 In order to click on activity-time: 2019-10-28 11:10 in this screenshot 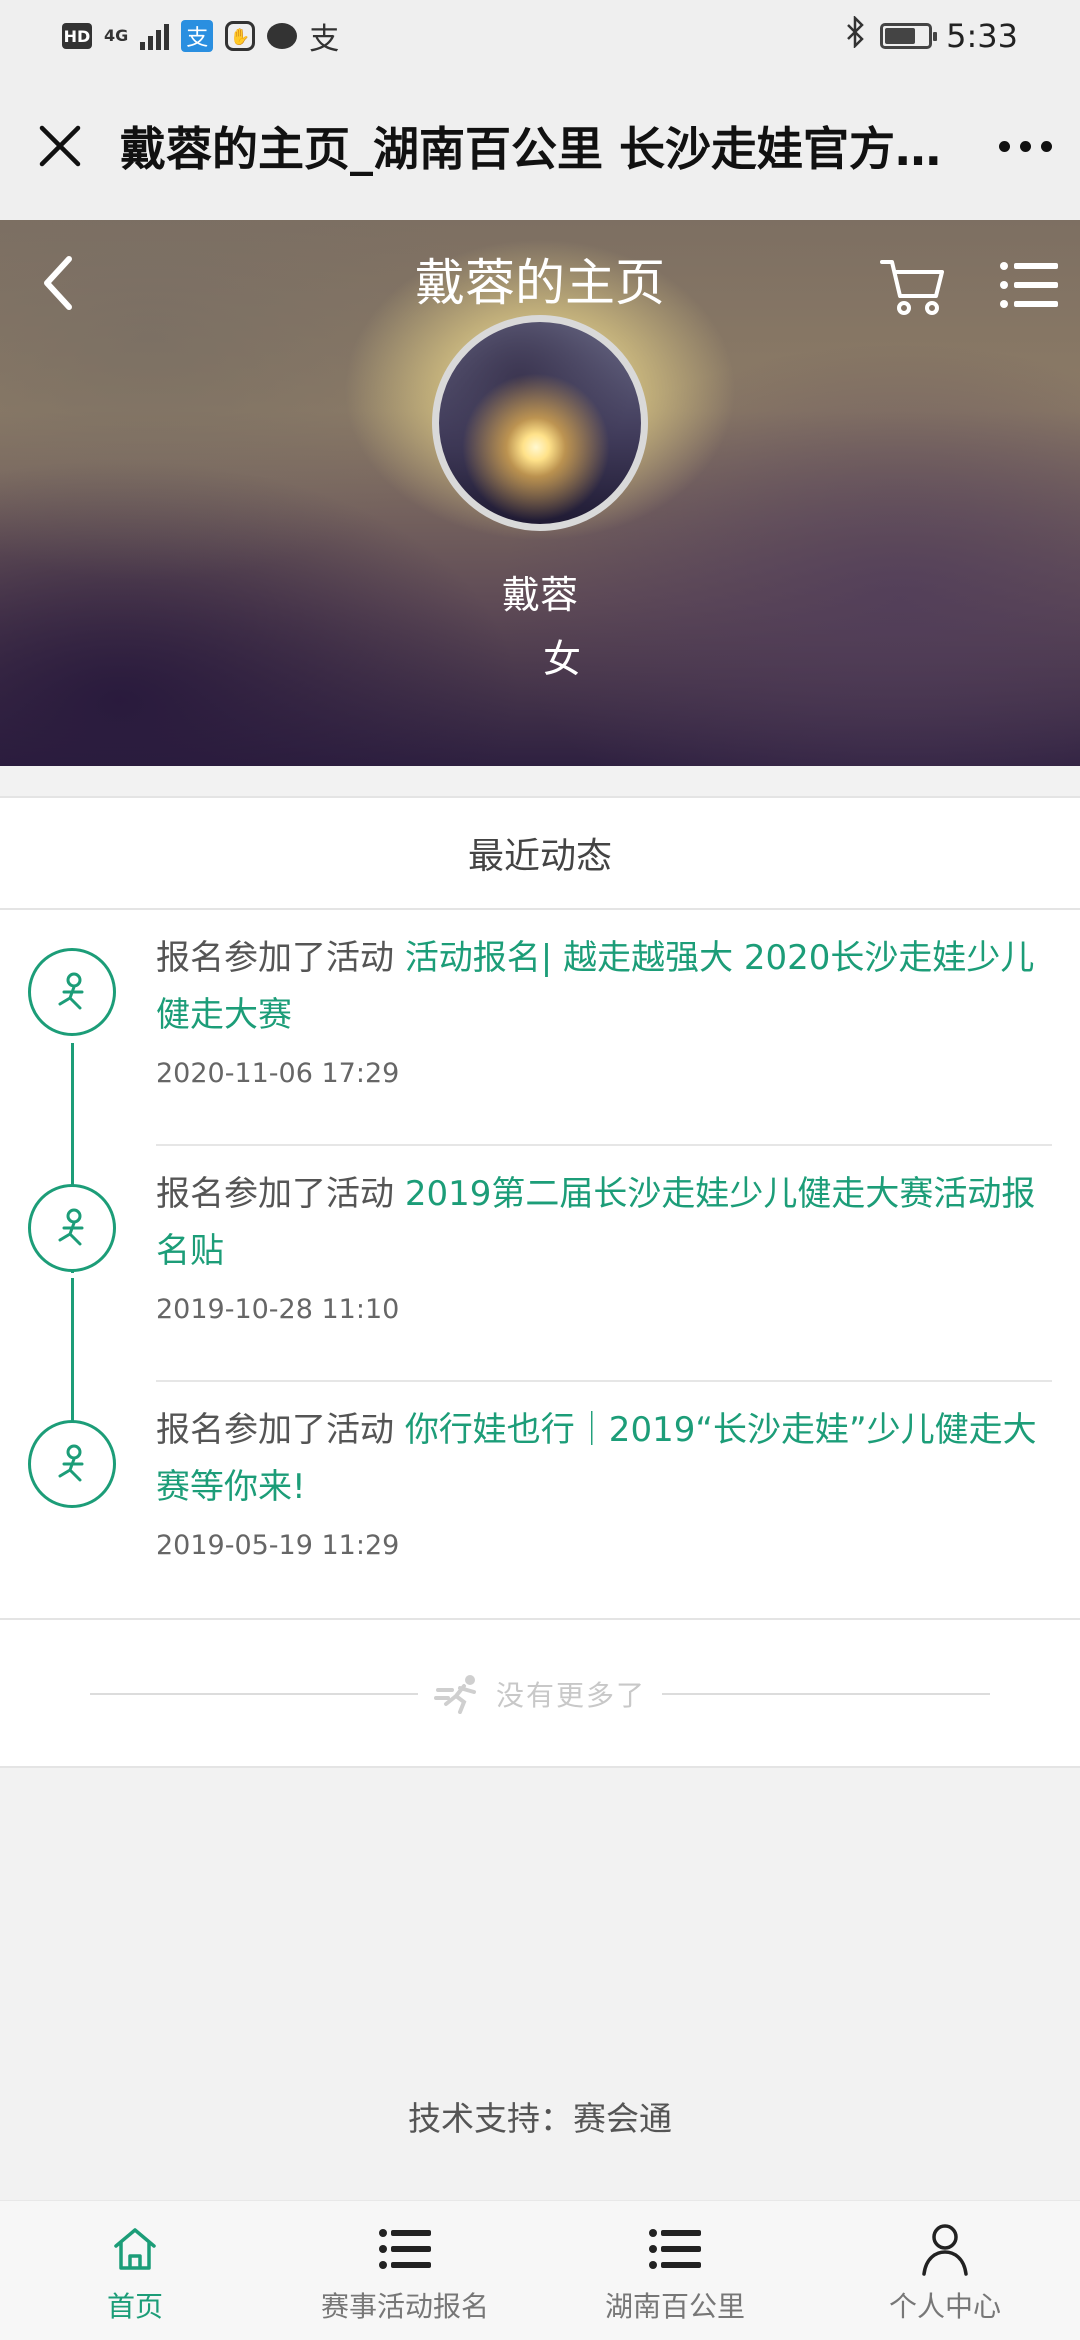, I will do `click(278, 1309)`.